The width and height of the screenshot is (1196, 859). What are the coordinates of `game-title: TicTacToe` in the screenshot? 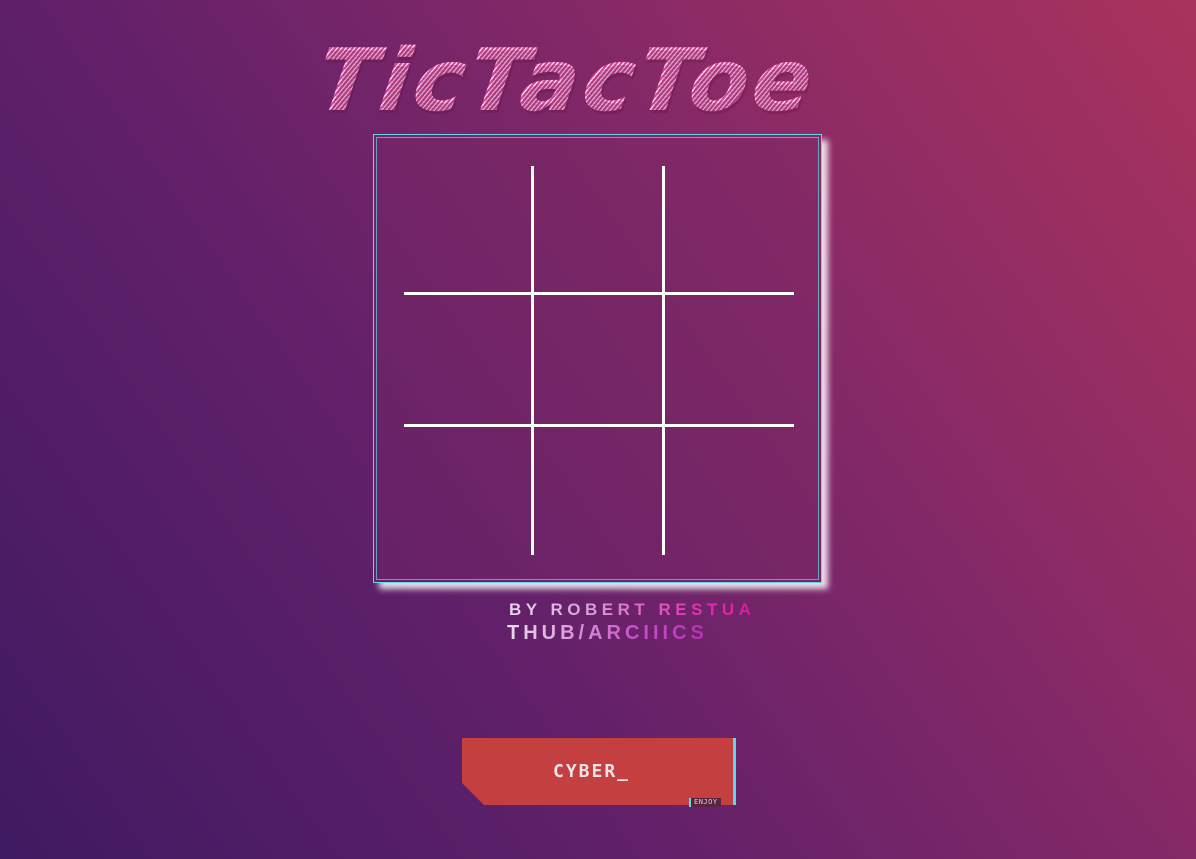 It's located at (597, 81).